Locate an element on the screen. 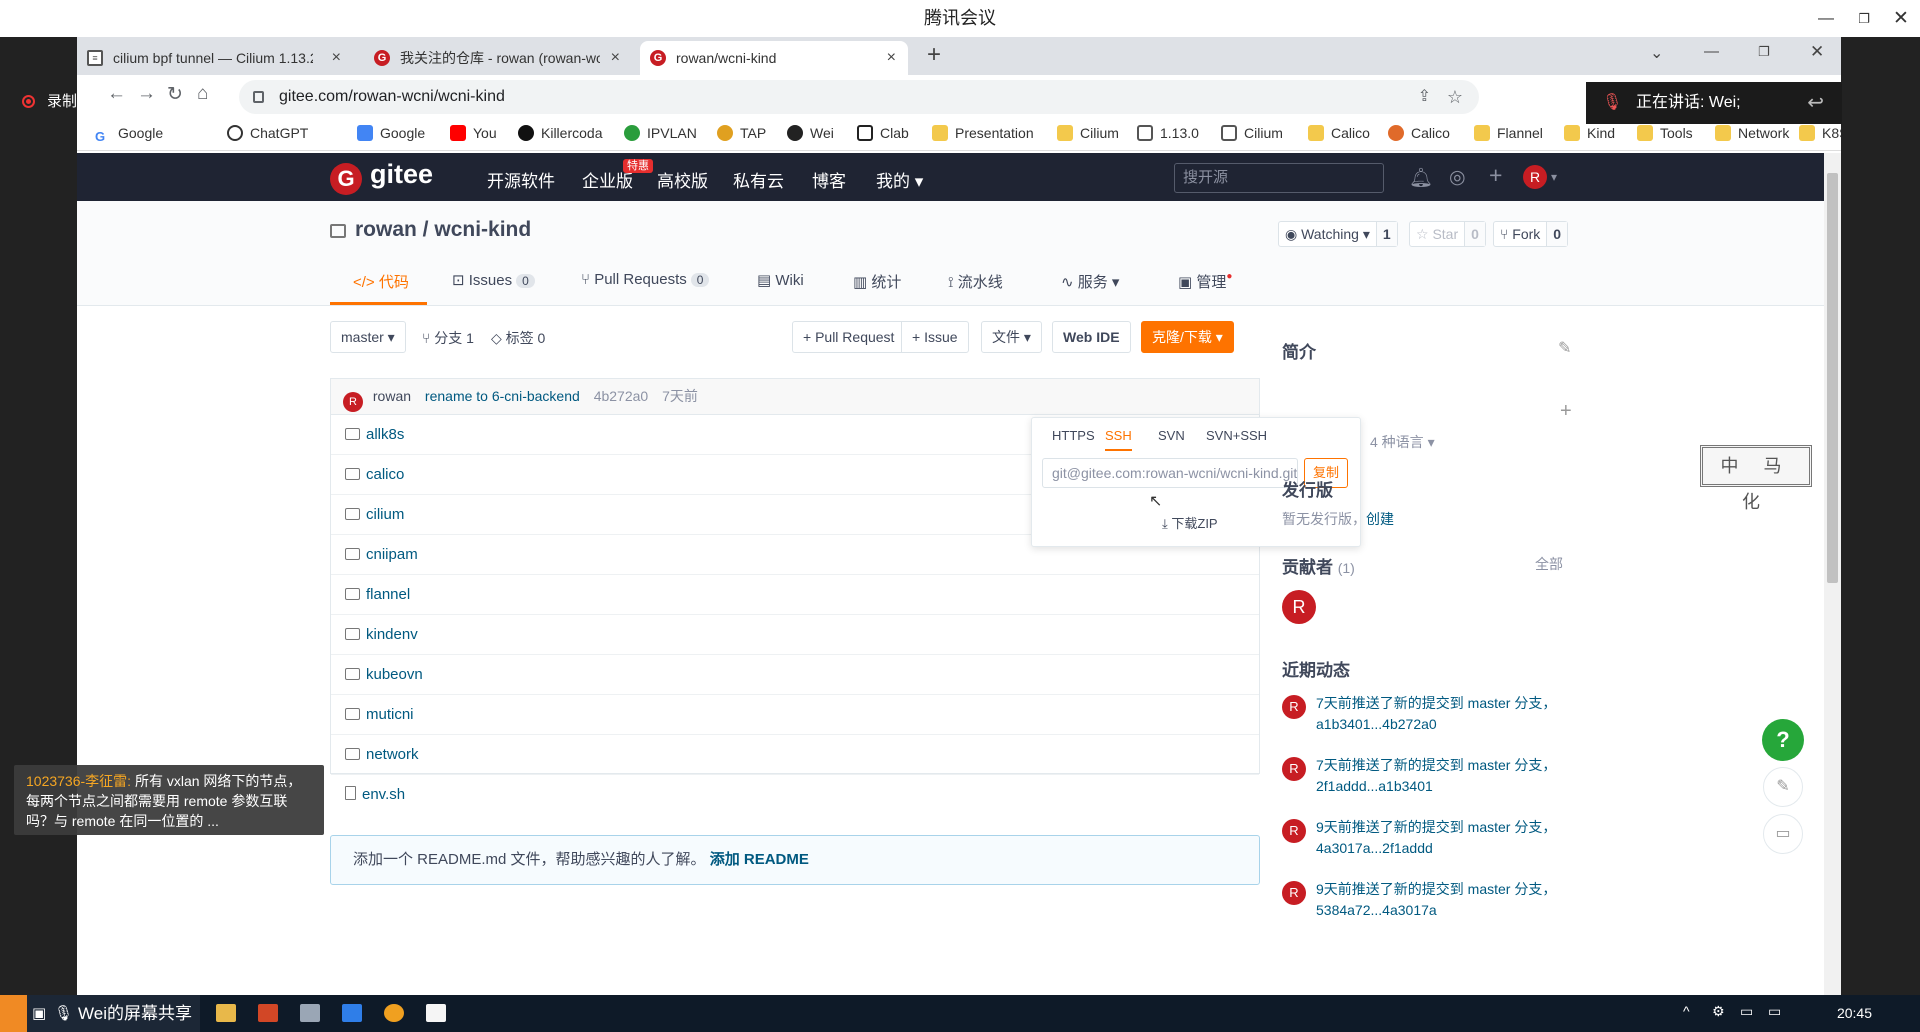 The height and width of the screenshot is (1032, 1920). new-pr-button: + Pull Request is located at coordinates (849, 337).